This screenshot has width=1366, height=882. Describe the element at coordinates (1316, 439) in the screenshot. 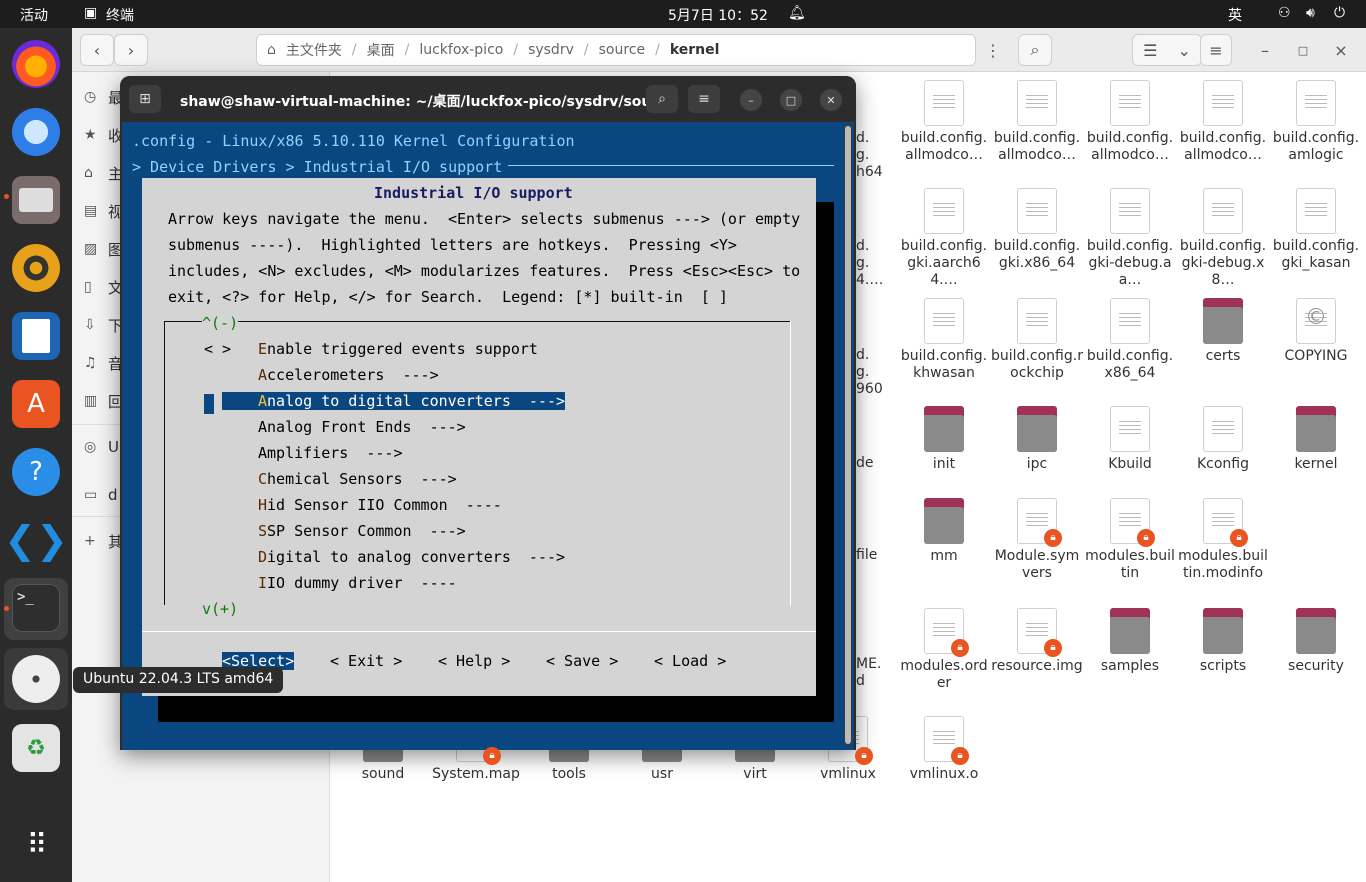

I see `file-item: kernel` at that location.